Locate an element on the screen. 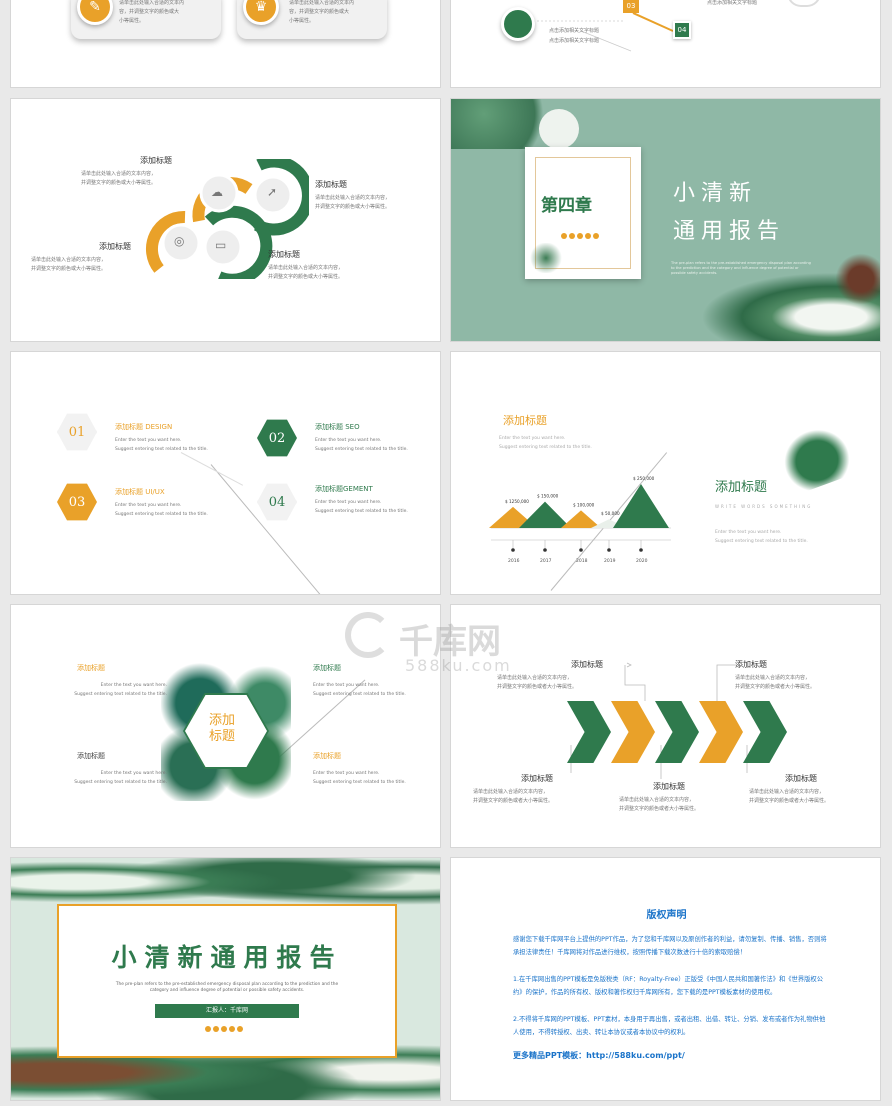 The image size is (892, 1106). monstera-leaf-icon is located at coordinates (816, 458).